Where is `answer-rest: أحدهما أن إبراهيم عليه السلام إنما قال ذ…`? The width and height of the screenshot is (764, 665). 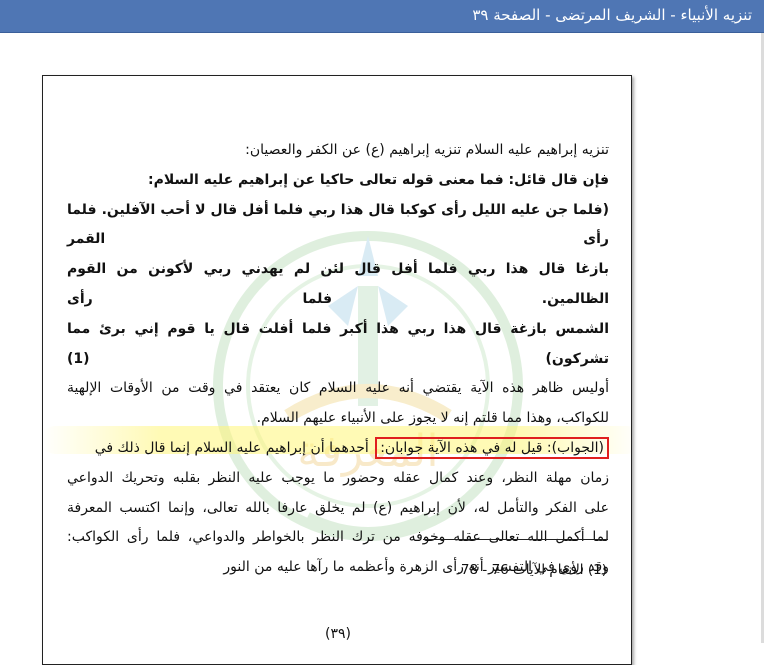 answer-rest: أحدهما أن إبراهيم عليه السلام إنما قال ذ… is located at coordinates (234, 447).